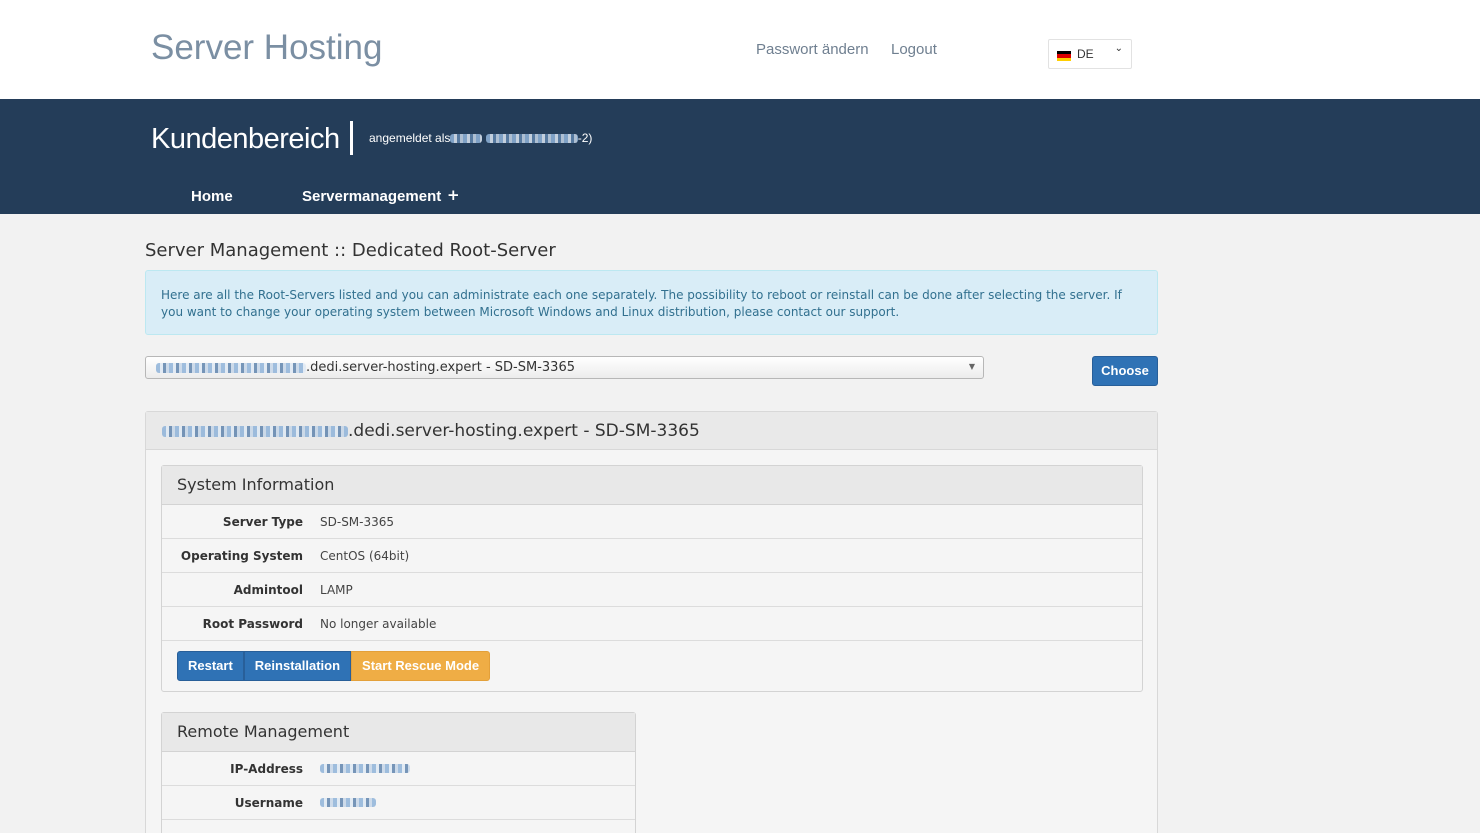 This screenshot has width=1480, height=833. Describe the element at coordinates (241, 556) in the screenshot. I see `row-label: Operating System` at that location.